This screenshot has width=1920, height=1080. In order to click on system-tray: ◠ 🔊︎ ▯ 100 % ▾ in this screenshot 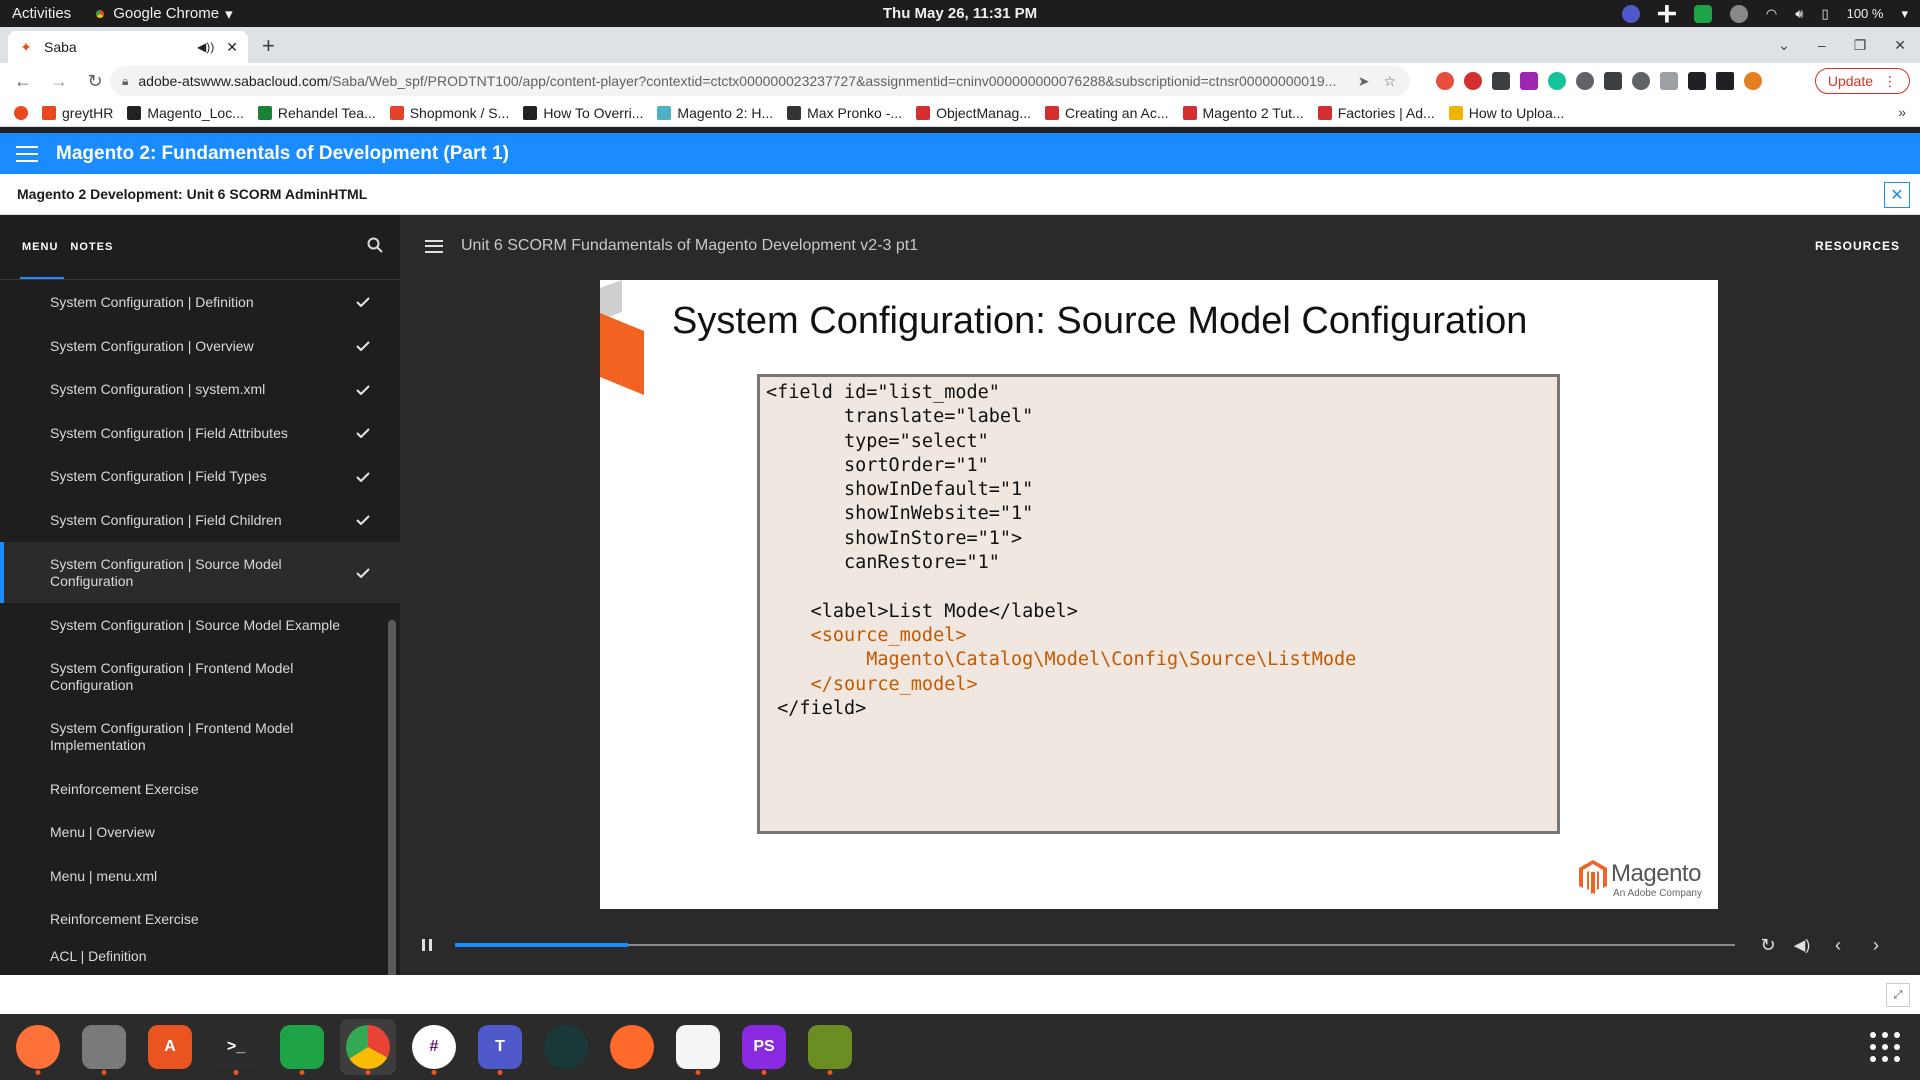, I will do `click(1764, 13)`.